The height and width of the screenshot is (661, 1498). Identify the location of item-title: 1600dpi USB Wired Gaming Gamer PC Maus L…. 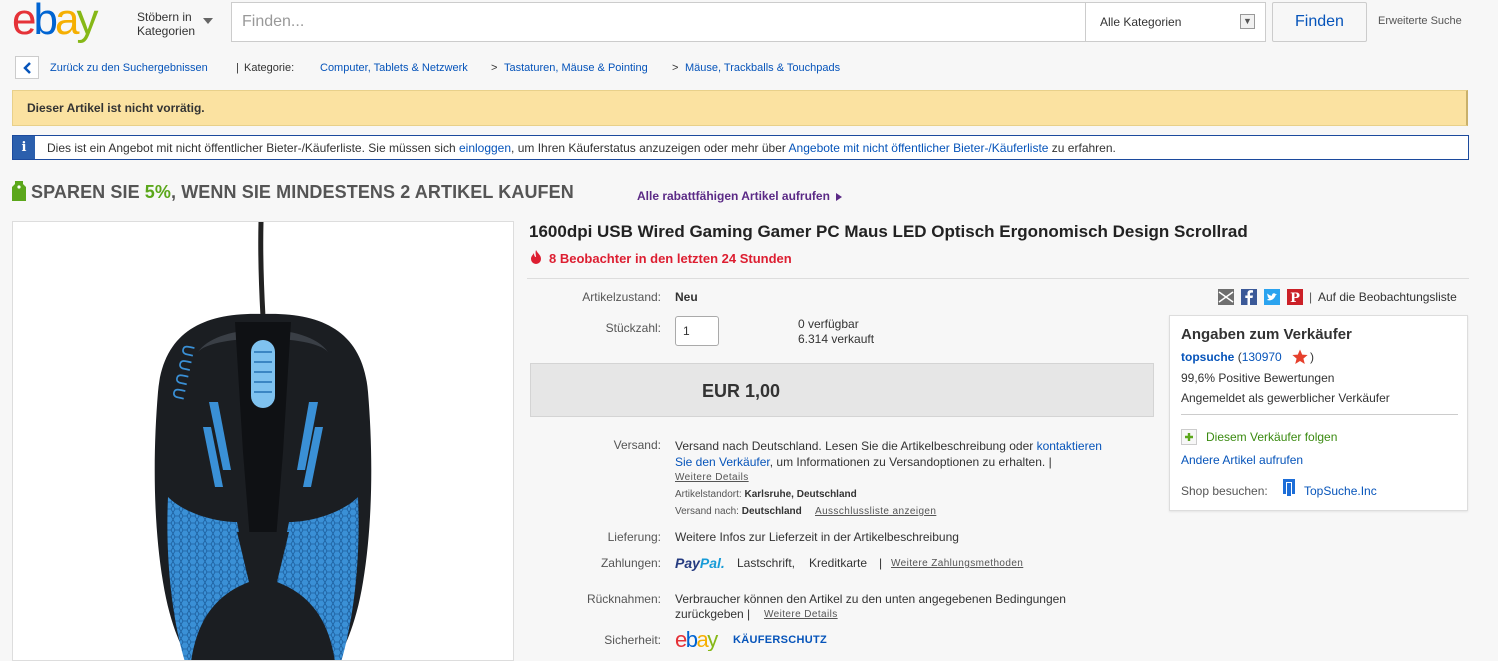
(888, 231).